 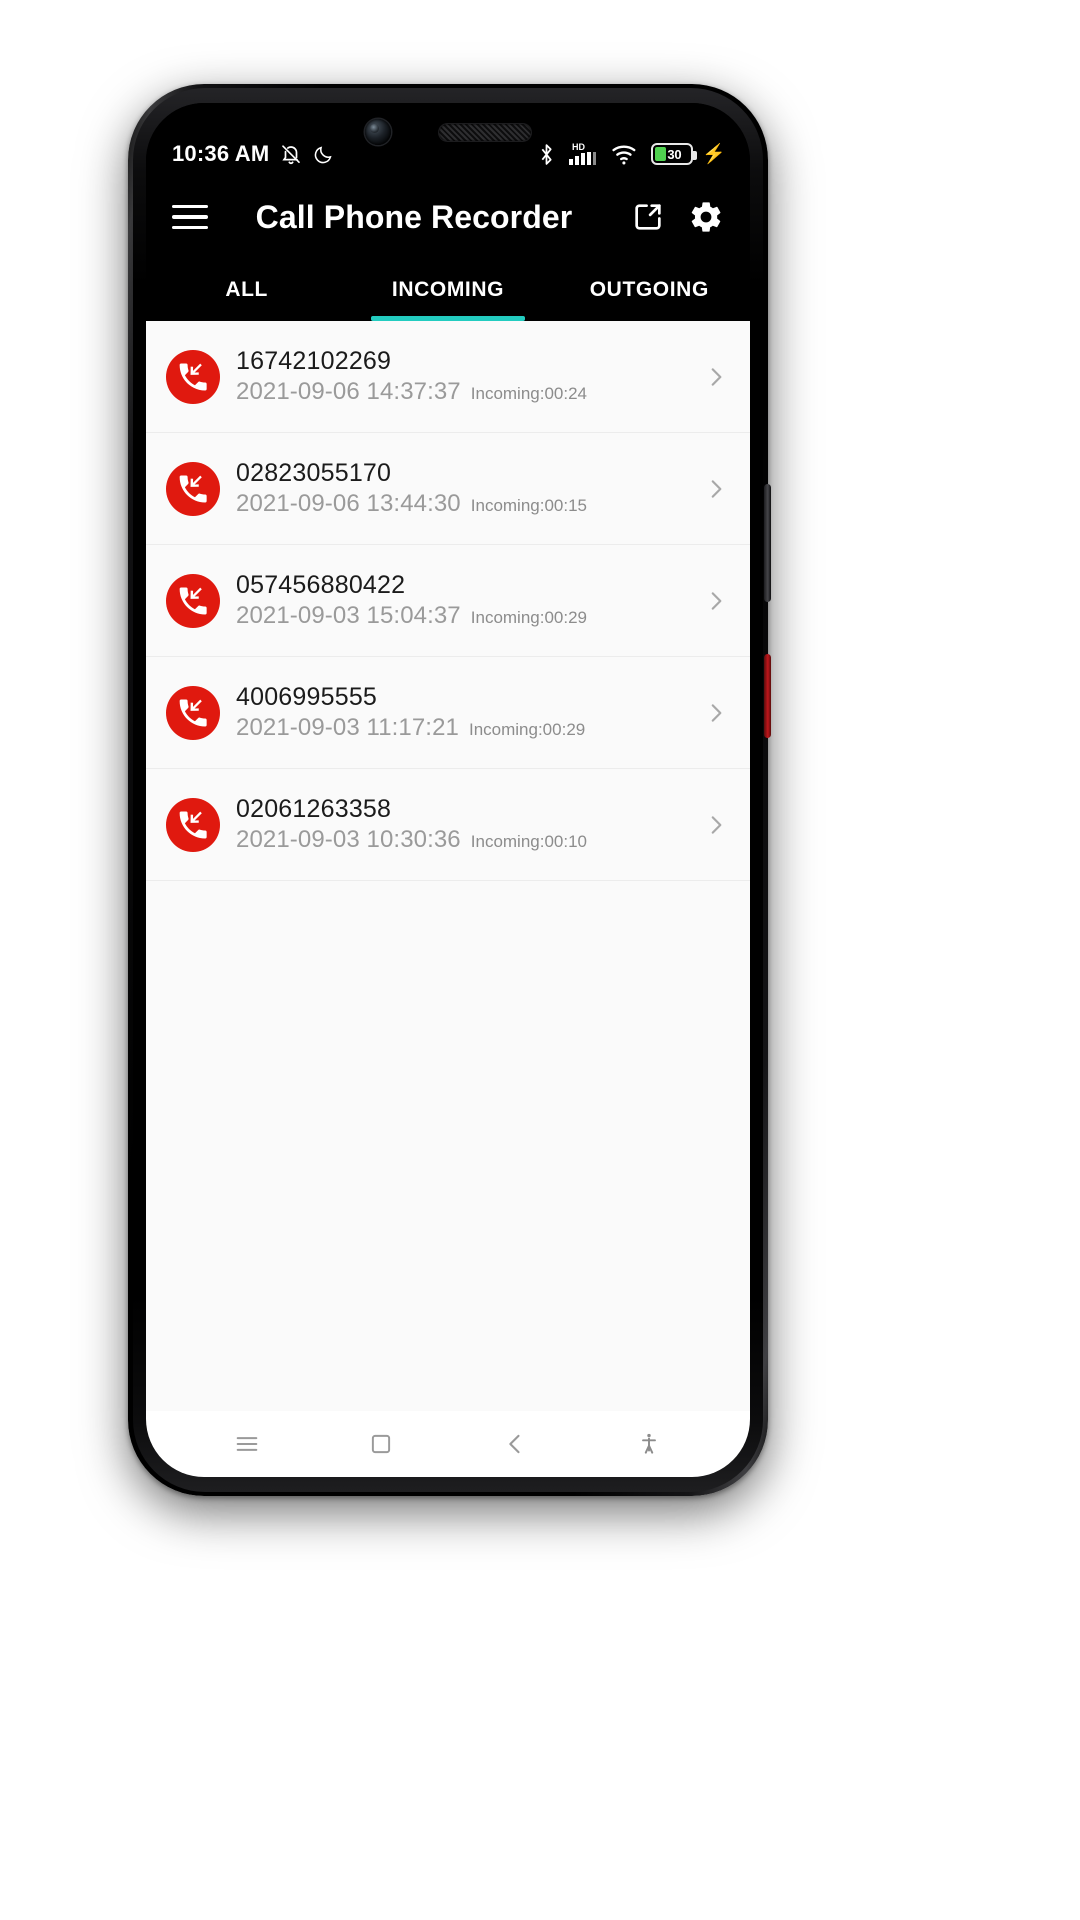 I want to click on call-meta: 2021-09-03 11:17:21 Incoming:00:29, so click(x=469, y=728).